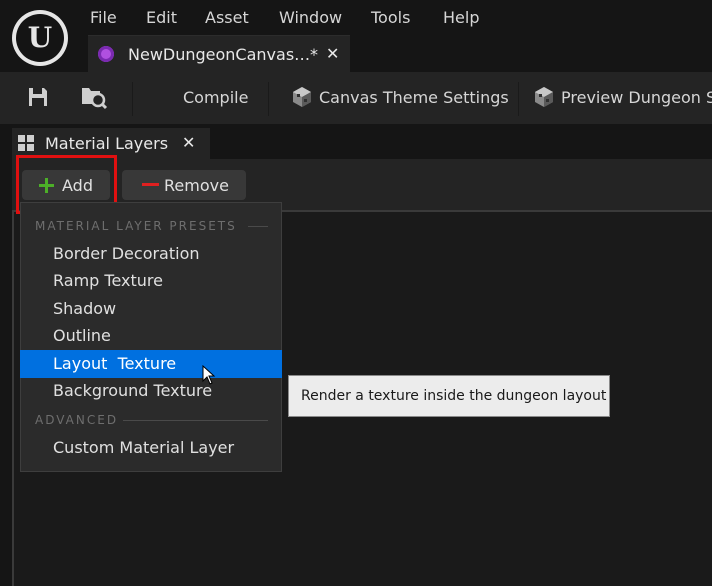 This screenshot has width=712, height=586. I want to click on preset-item: Border Decoration, so click(151, 254).